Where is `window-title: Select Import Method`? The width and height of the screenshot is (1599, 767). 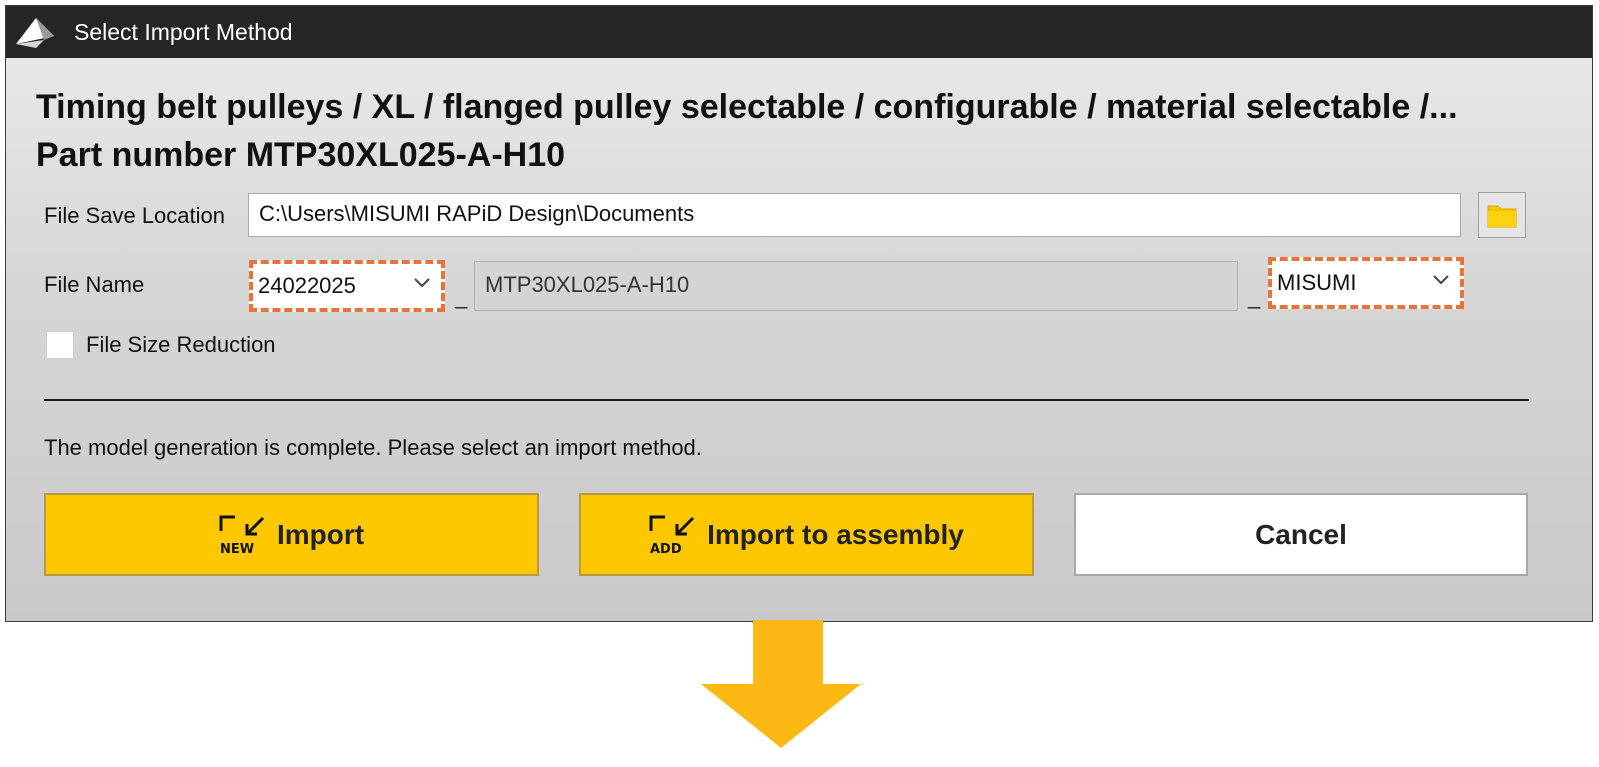
window-title: Select Import Method is located at coordinates (183, 32).